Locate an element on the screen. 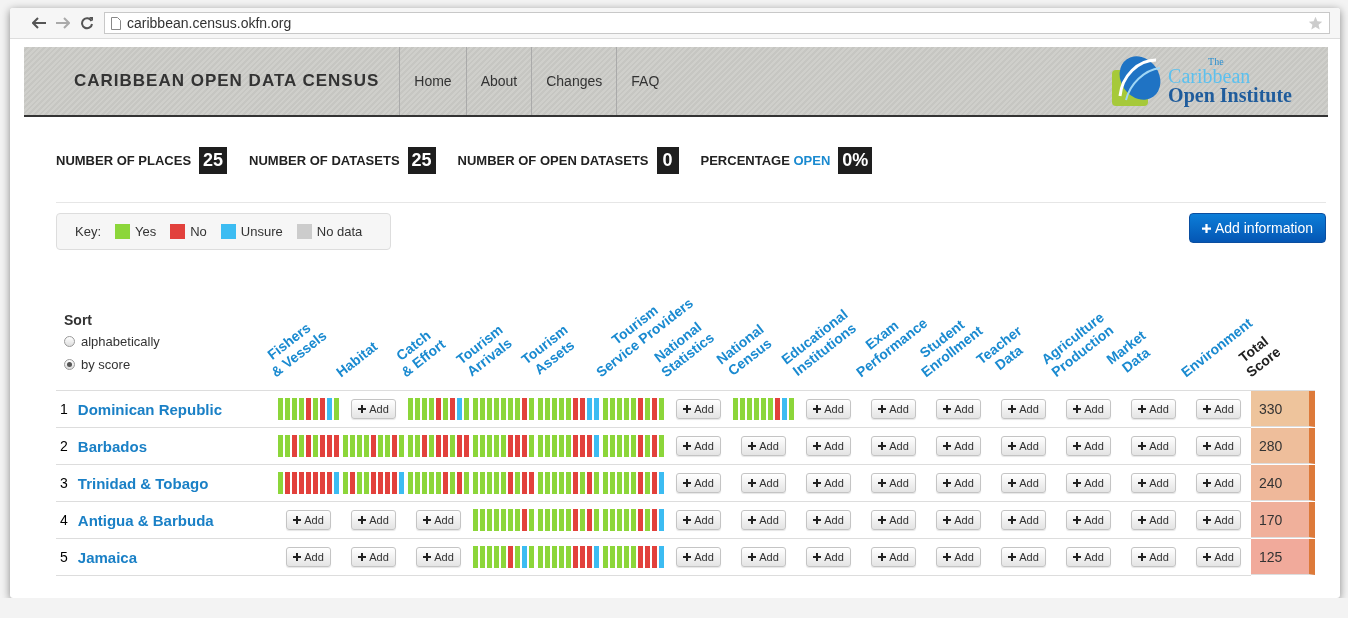 The image size is (1348, 618). nav-link: Changes is located at coordinates (574, 81).